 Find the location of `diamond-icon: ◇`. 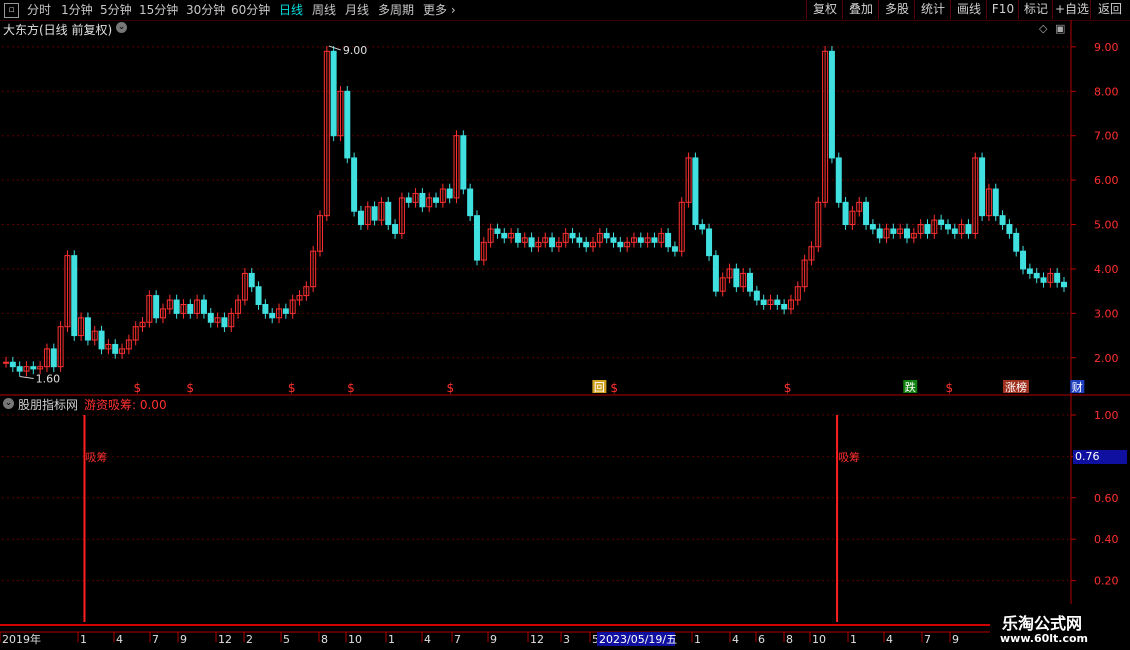

diamond-icon: ◇ is located at coordinates (1043, 28).